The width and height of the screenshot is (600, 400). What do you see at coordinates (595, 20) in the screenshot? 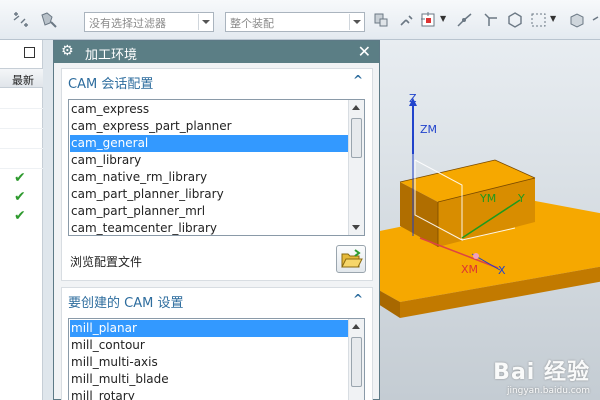
I see `more-tools-icon` at bounding box center [595, 20].